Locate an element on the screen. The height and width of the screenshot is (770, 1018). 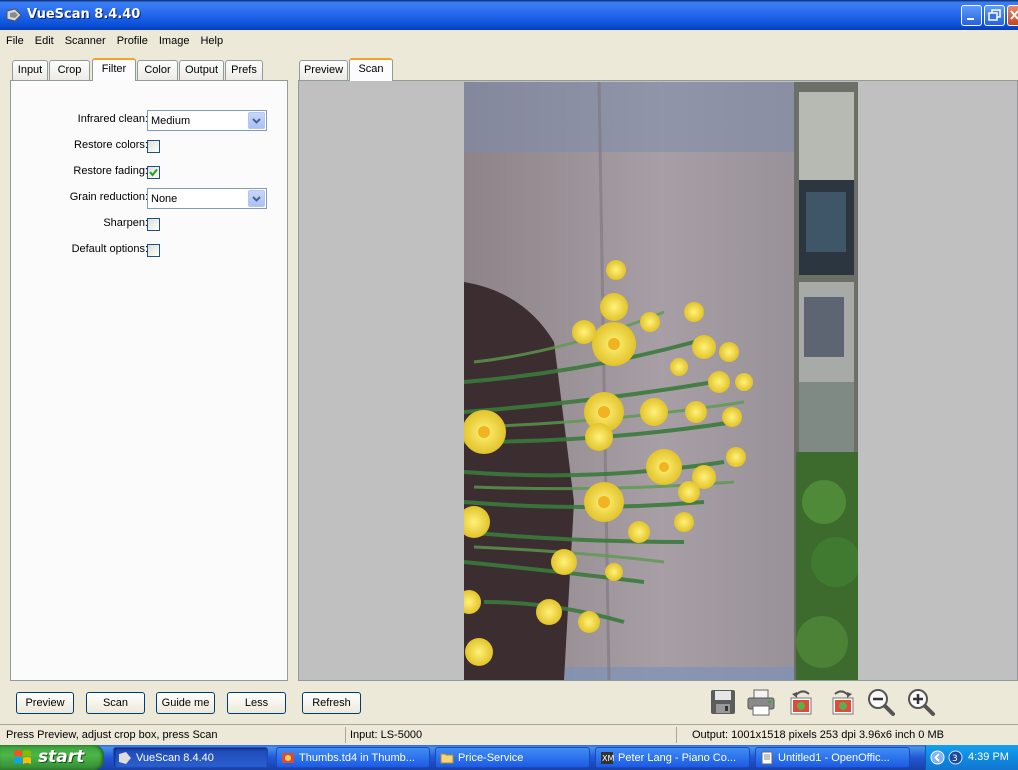
menu-scanner: Scanner is located at coordinates (85, 41).